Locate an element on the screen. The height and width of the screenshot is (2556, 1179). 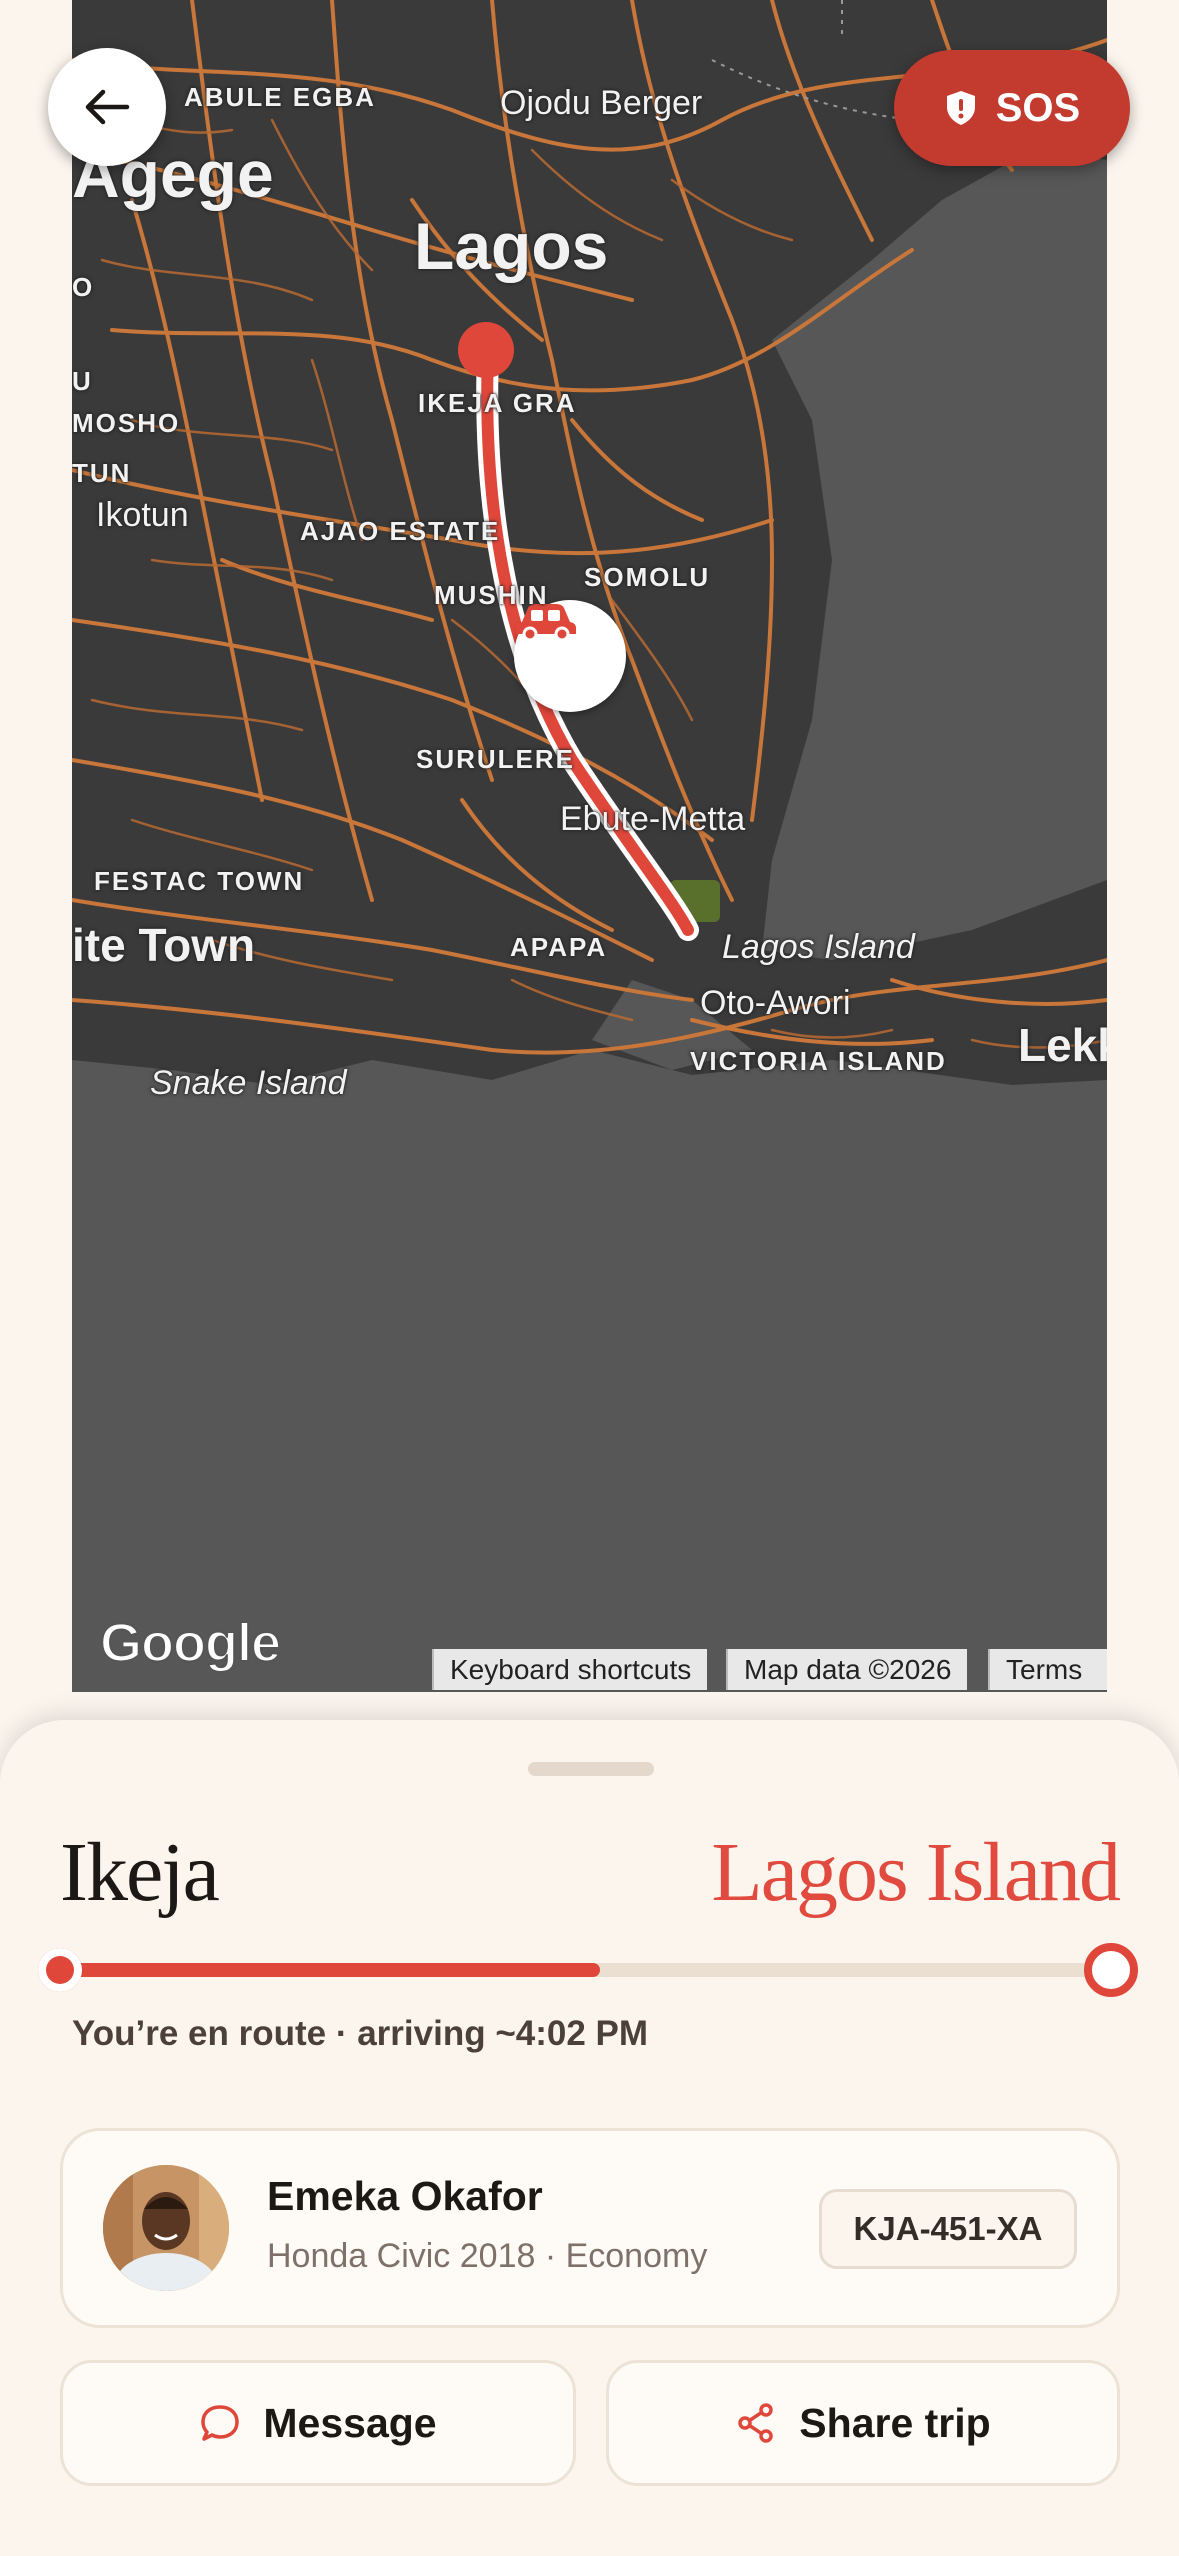
trip-status: You’re en route · arriving ~4:02 PM is located at coordinates (360, 2033).